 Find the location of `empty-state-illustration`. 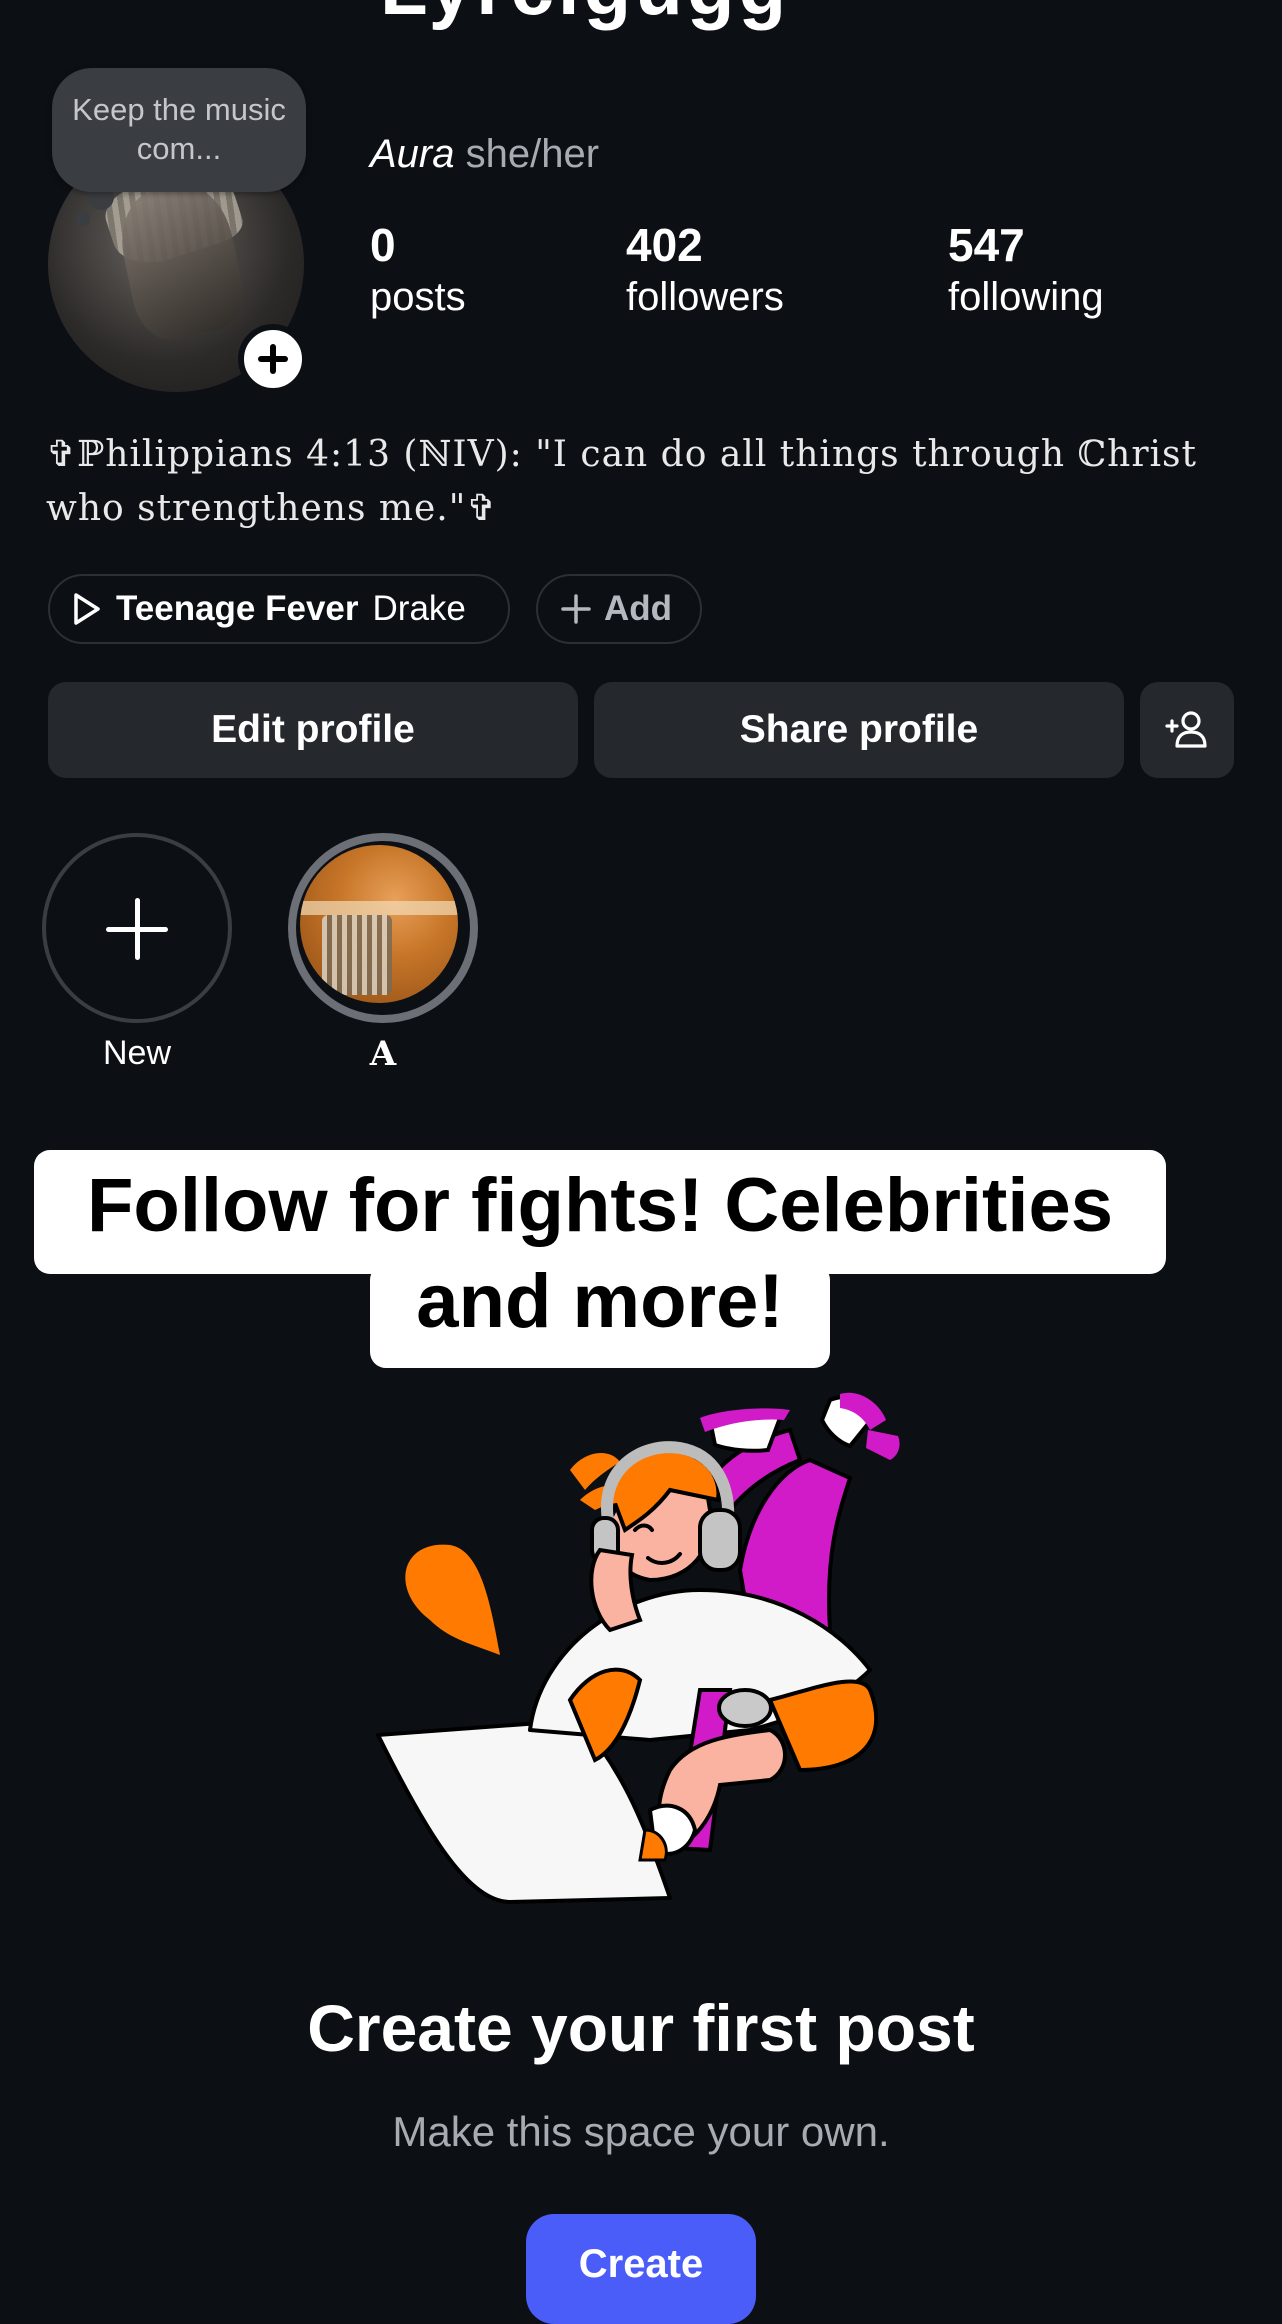

empty-state-illustration is located at coordinates (638, 1648).